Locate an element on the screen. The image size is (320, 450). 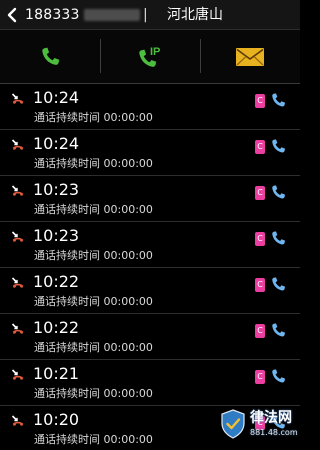
phone-location: 河北唐山 is located at coordinates (195, 15).